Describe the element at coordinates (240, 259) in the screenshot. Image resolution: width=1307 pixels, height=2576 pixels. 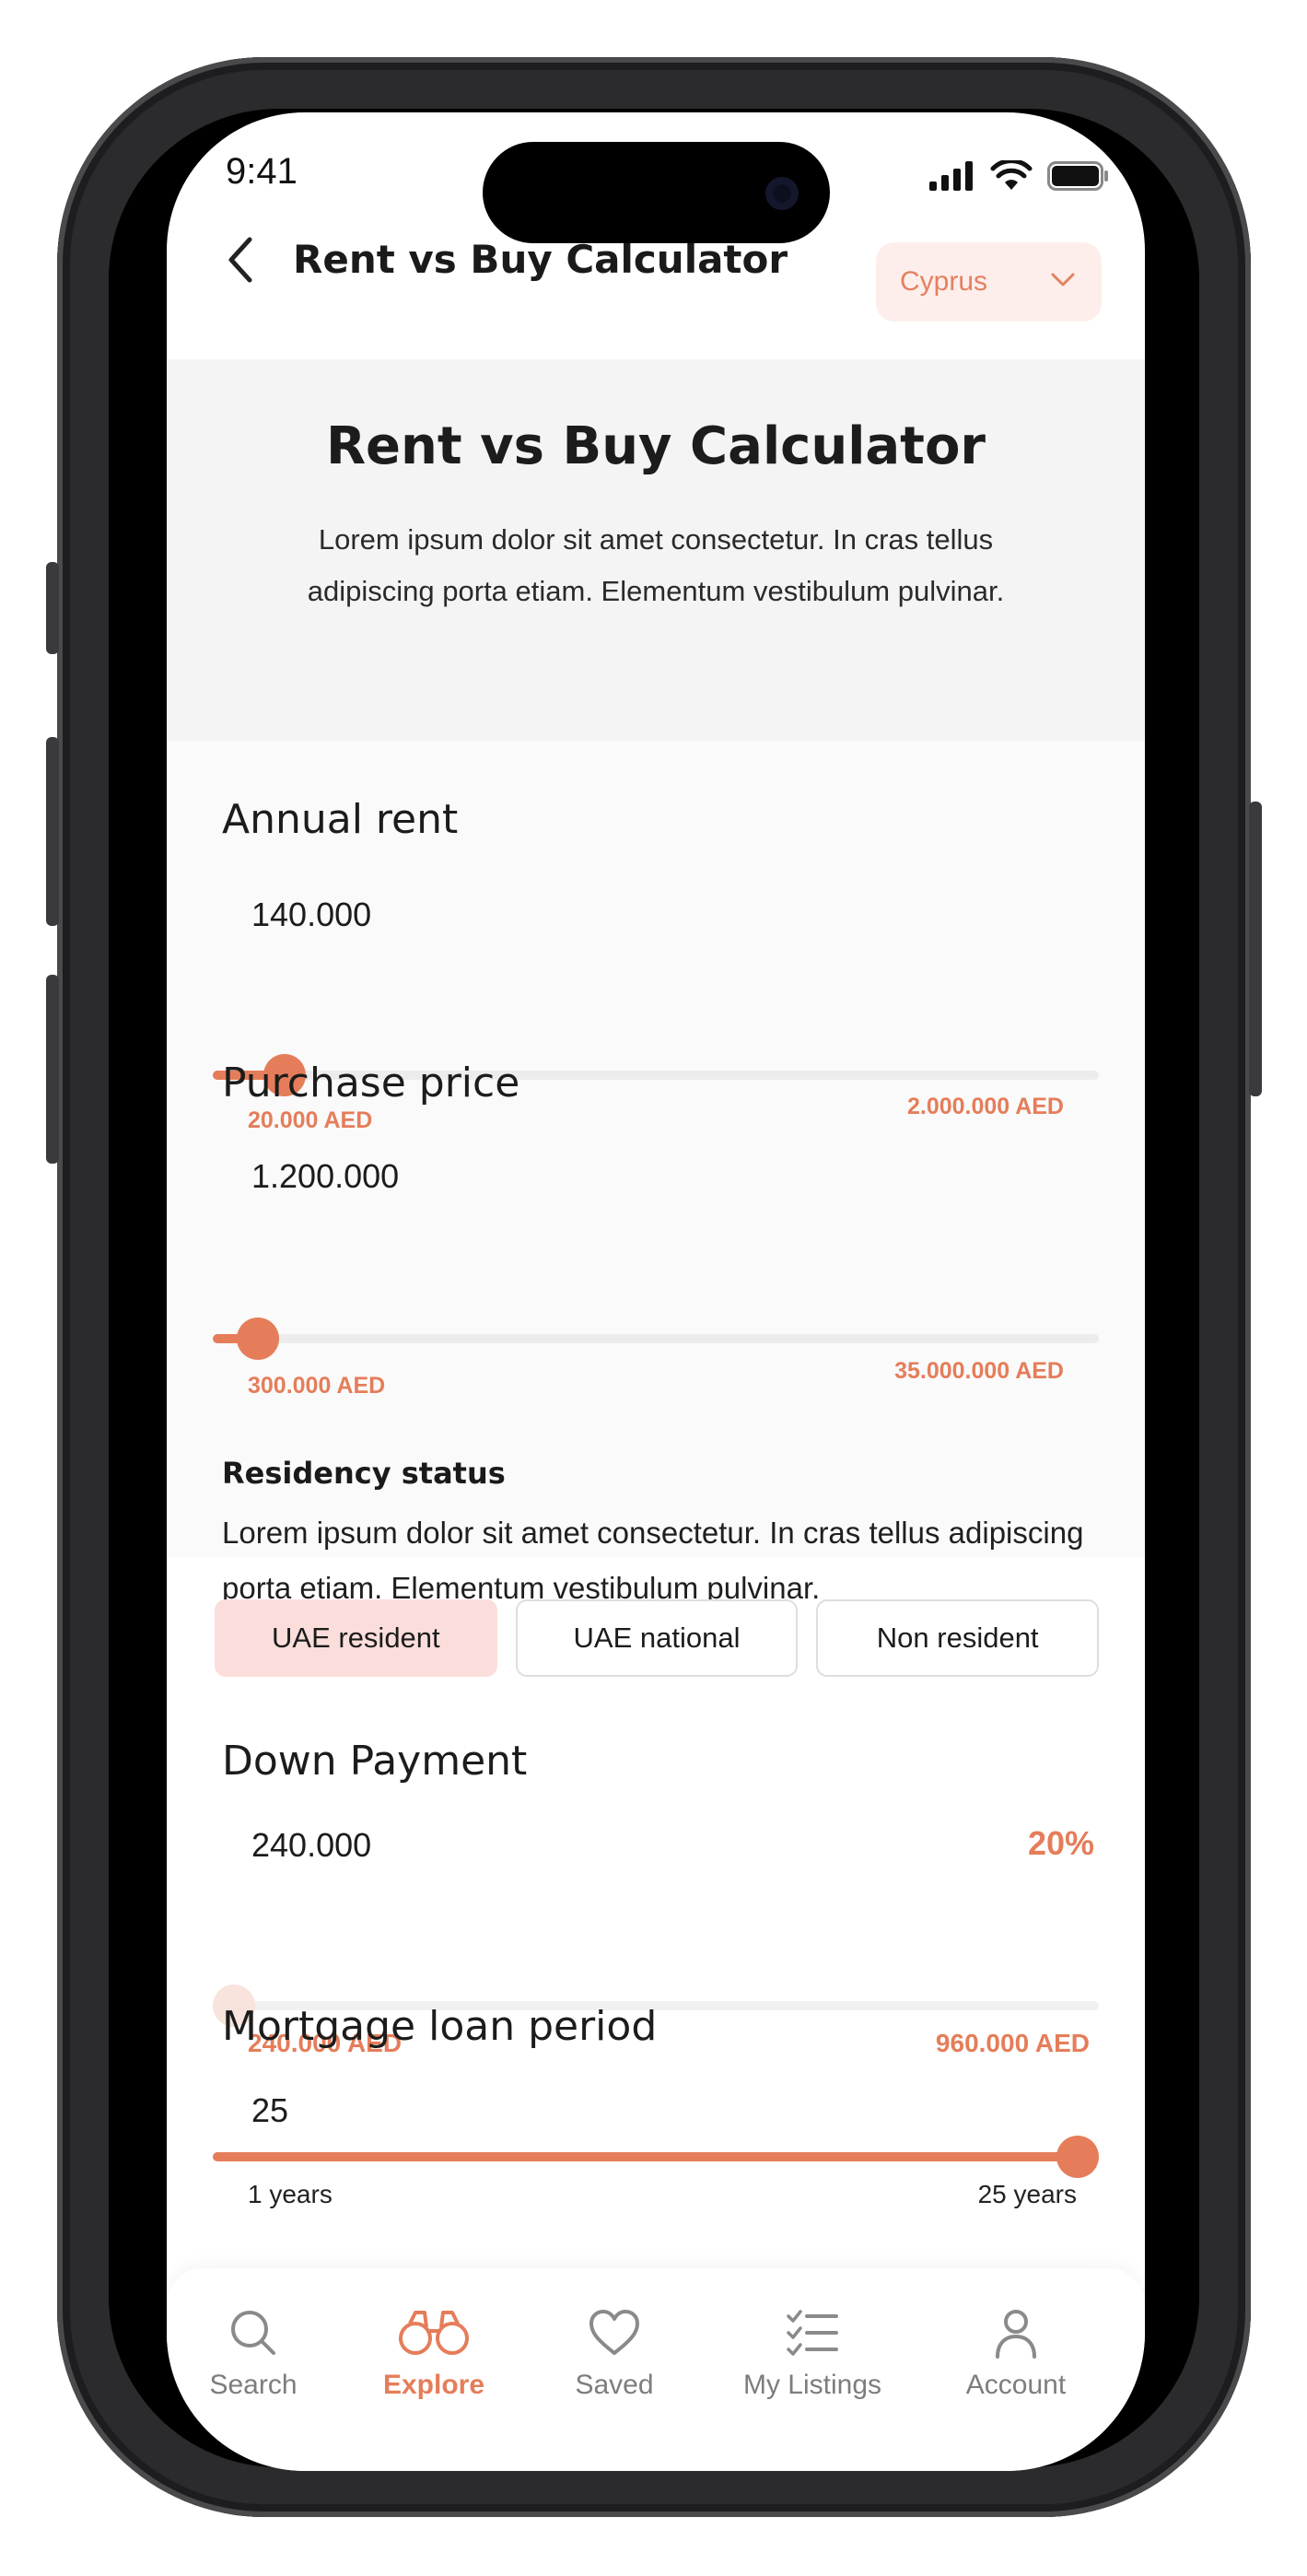
I see `back-arrow-icon` at that location.